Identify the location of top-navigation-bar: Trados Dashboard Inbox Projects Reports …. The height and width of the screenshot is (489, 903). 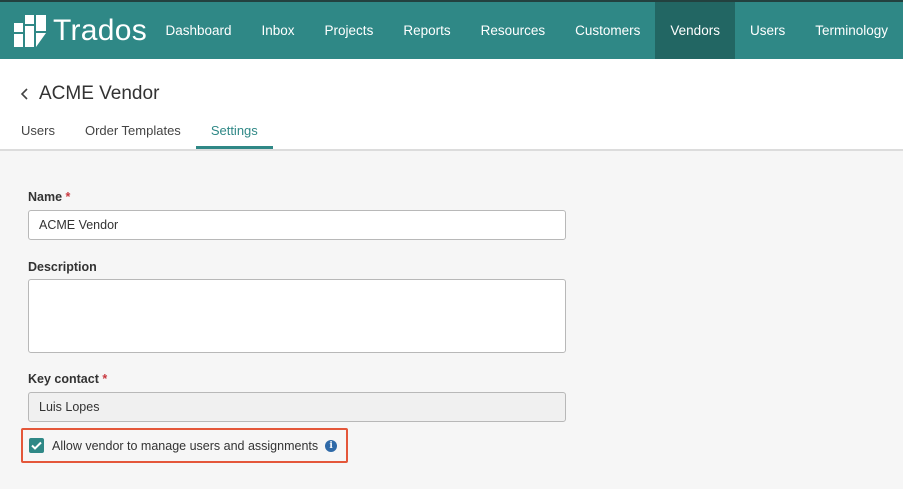
(451, 29).